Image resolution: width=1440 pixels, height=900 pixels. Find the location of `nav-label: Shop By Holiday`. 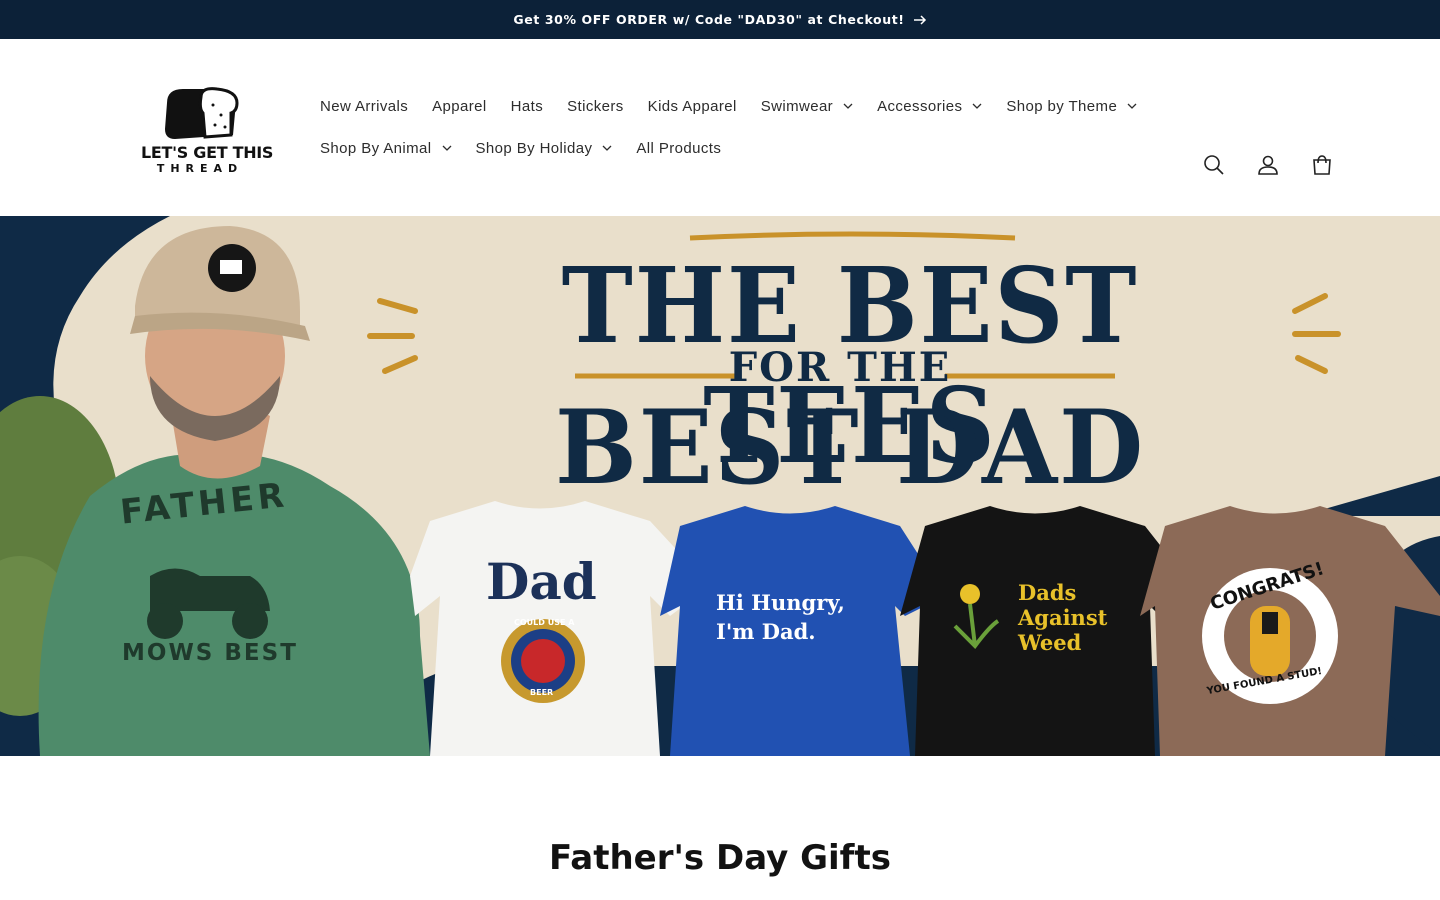

nav-label: Shop By Holiday is located at coordinates (534, 148).